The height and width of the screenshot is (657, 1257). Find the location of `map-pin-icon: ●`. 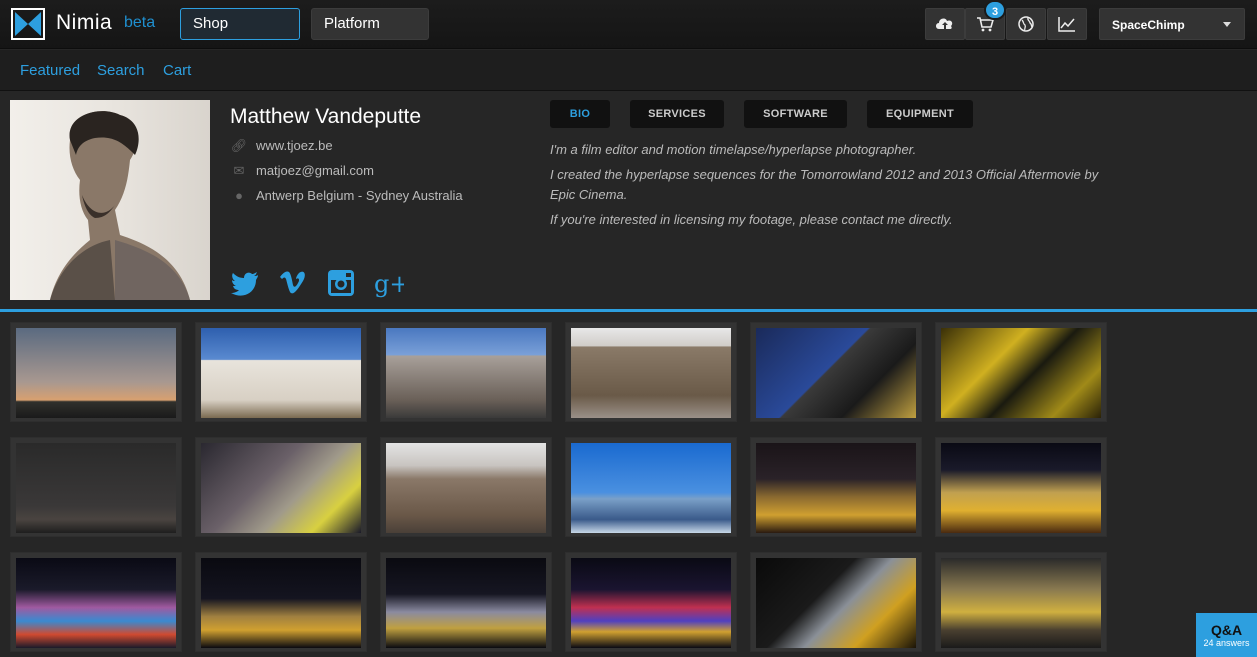

map-pin-icon: ● is located at coordinates (239, 195).